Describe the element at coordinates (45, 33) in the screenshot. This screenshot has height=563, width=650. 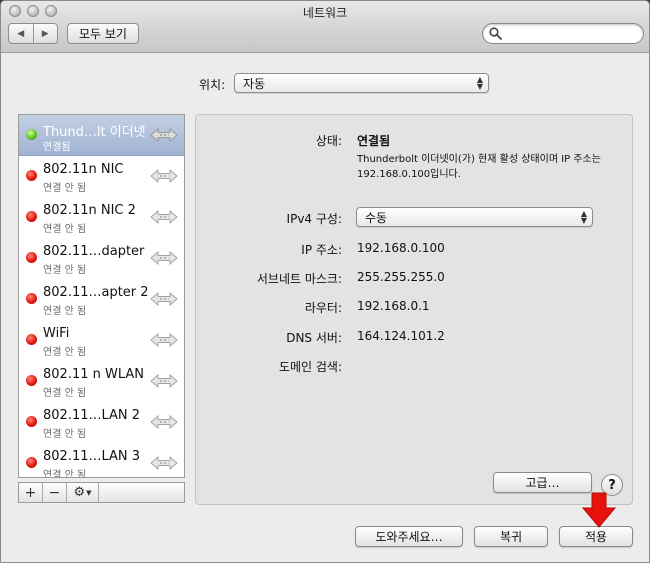
I see `forward-button: ▶` at that location.